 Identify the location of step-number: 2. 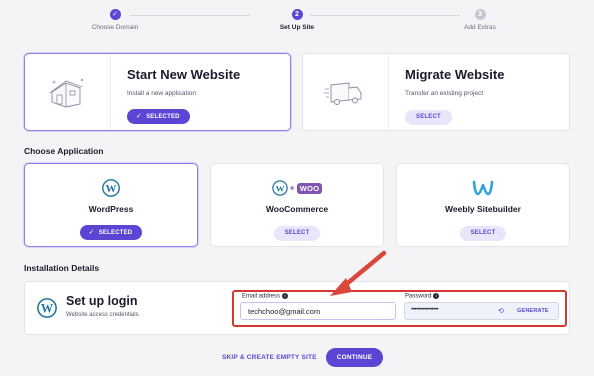
(297, 14).